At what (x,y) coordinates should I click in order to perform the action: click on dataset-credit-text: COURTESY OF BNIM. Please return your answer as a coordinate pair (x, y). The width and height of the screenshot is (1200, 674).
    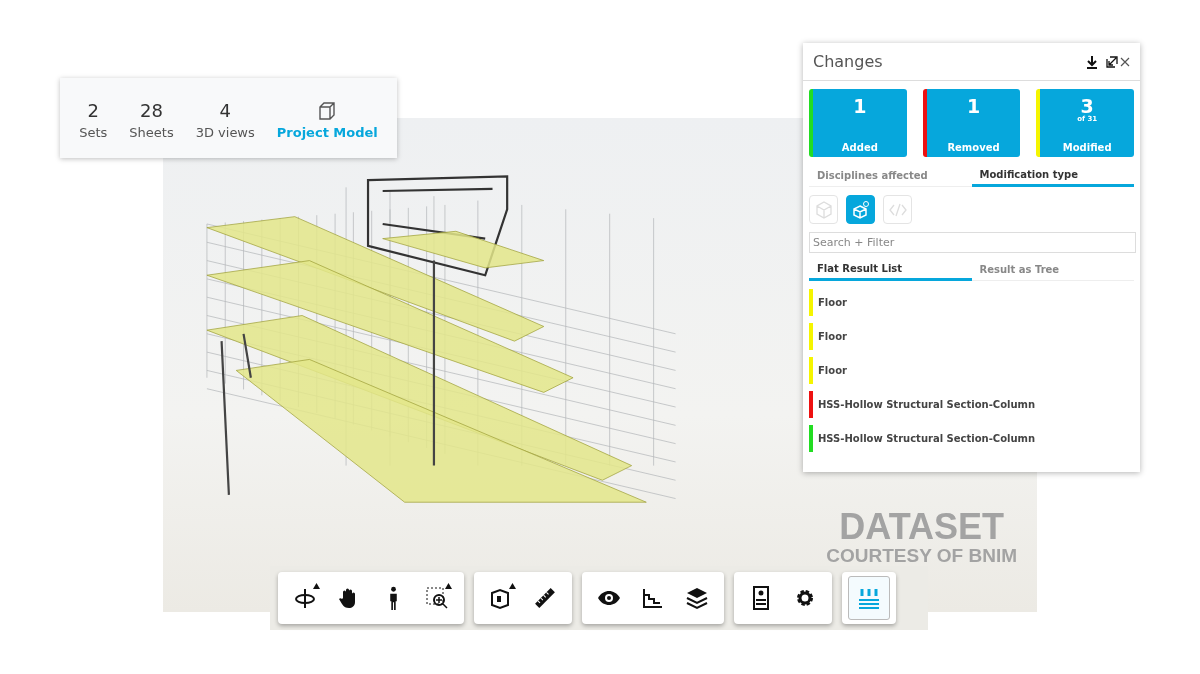
    Looking at the image, I should click on (921, 556).